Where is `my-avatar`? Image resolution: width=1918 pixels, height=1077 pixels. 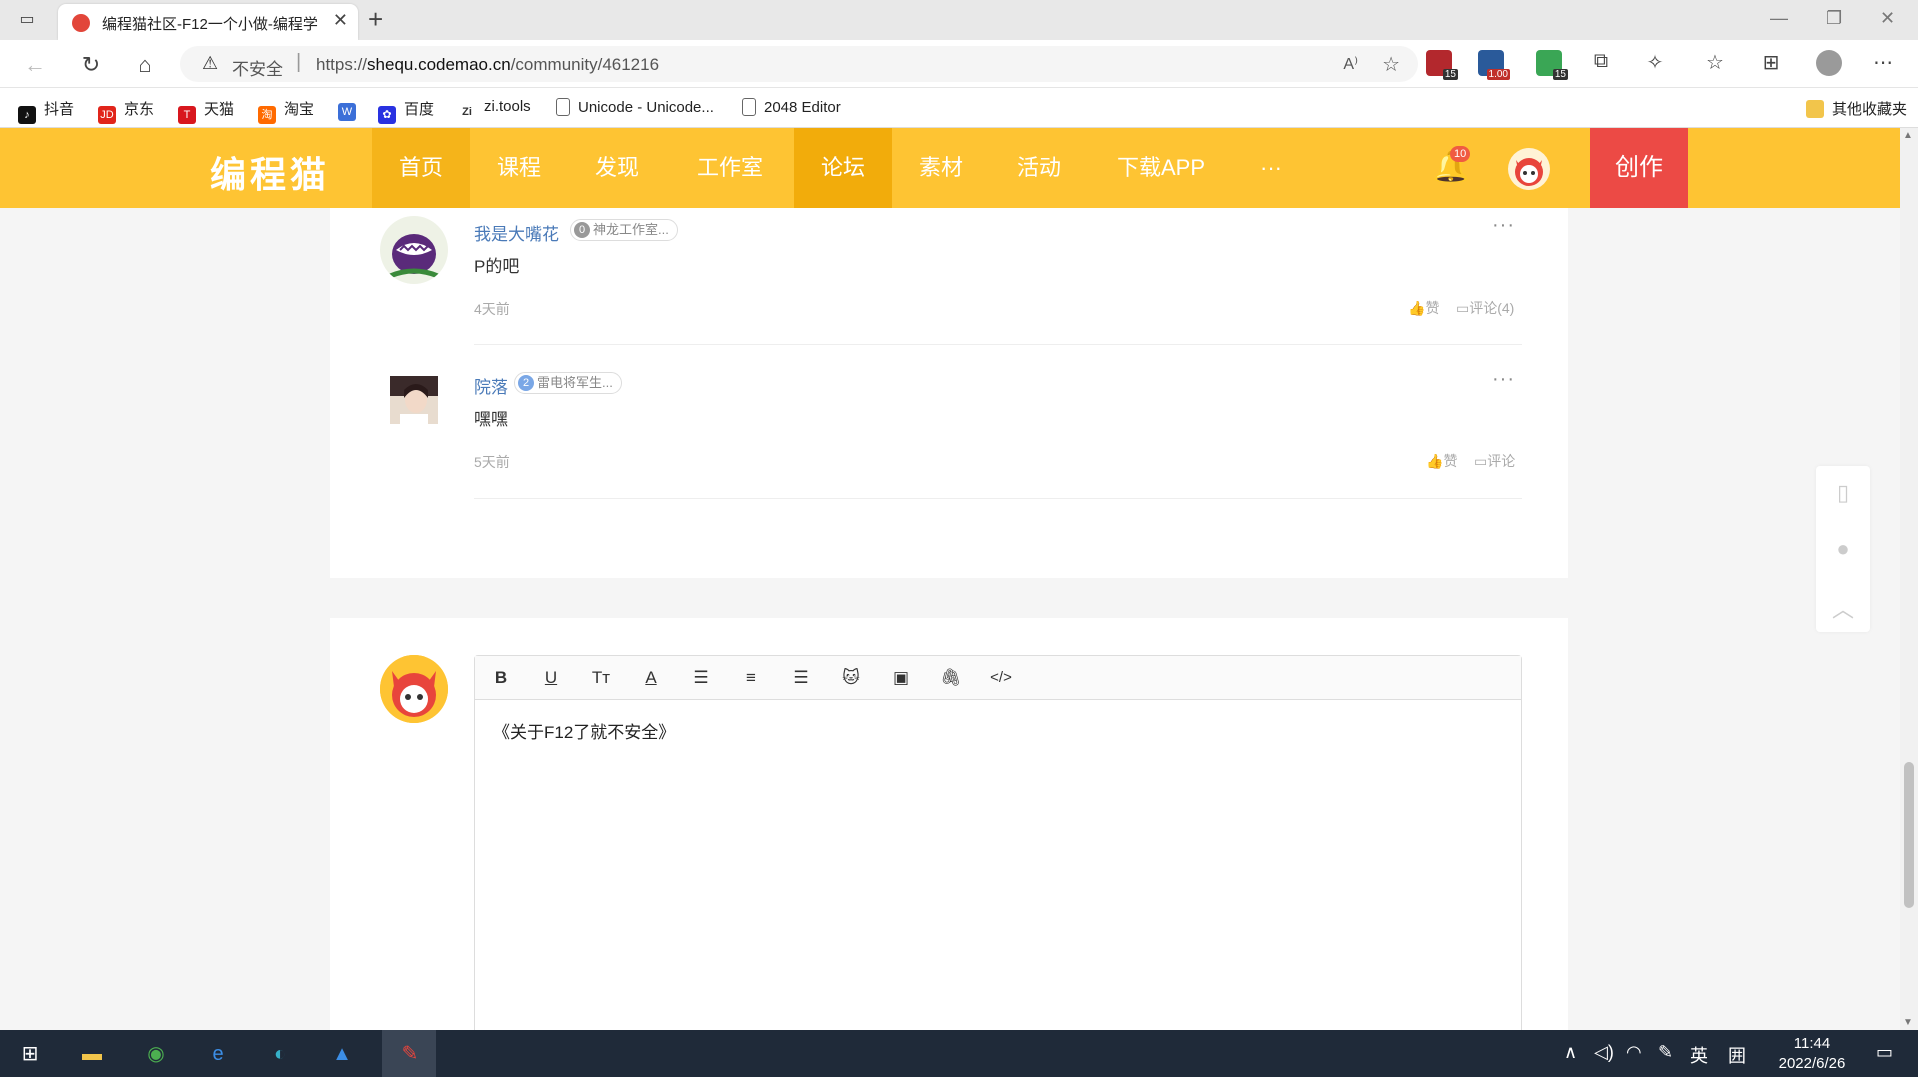
my-avatar is located at coordinates (414, 689).